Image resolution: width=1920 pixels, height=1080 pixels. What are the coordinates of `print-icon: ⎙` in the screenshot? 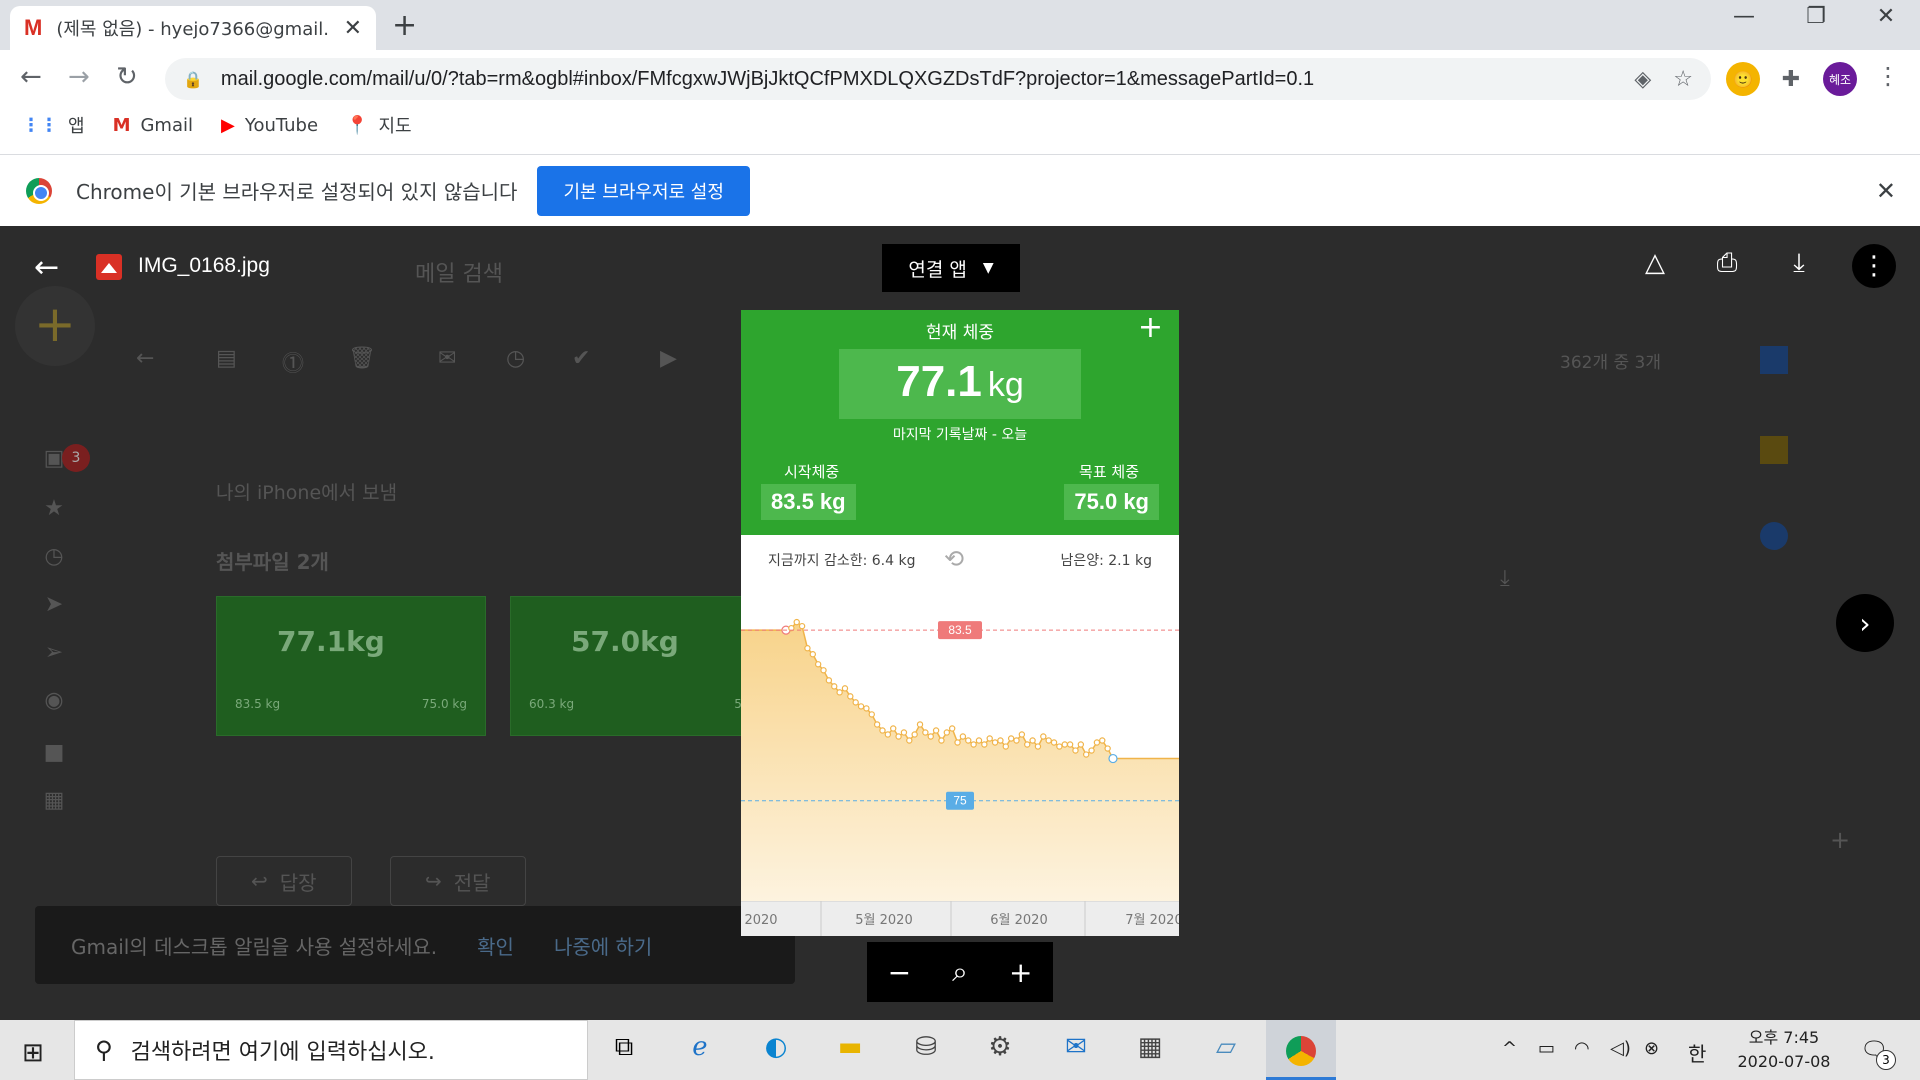 It's located at (1727, 266).